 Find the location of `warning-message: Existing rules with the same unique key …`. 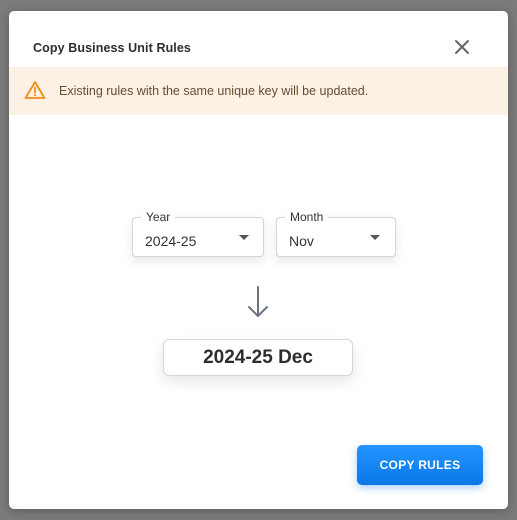

warning-message: Existing rules with the same unique key … is located at coordinates (214, 91).